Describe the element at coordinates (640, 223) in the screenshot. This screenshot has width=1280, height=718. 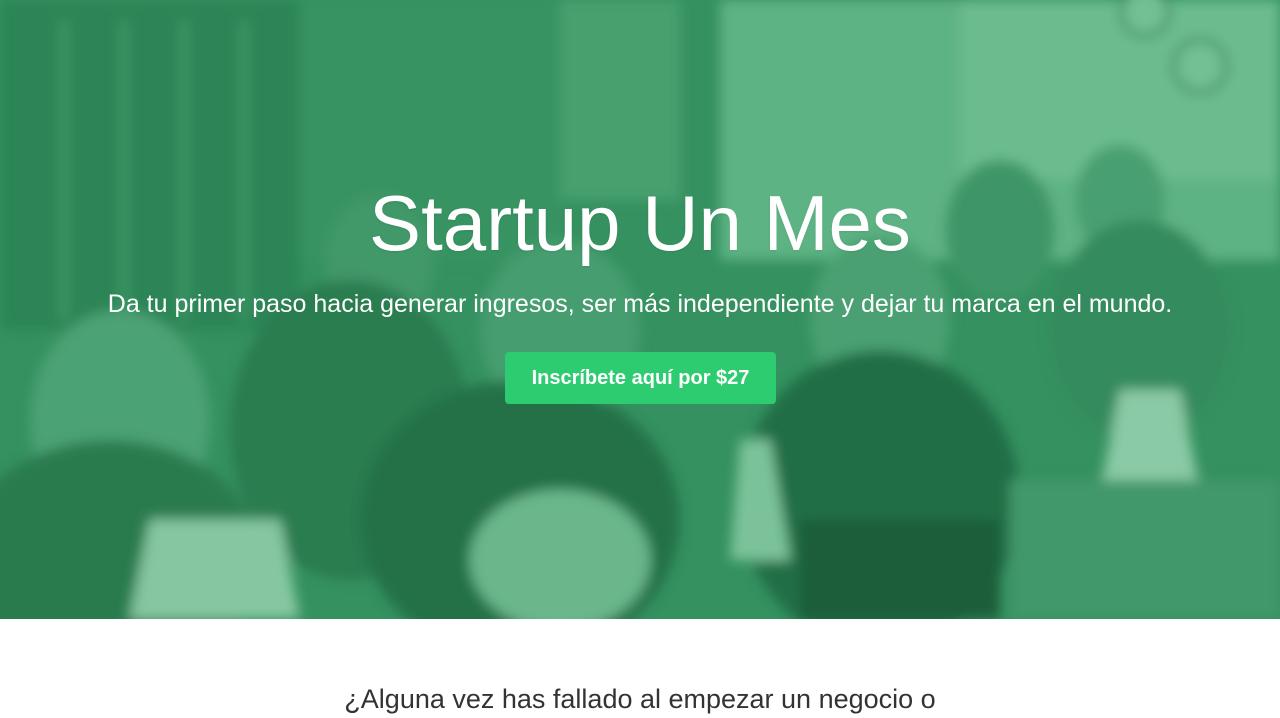
I see `hero-title: Startup Un Mes` at that location.